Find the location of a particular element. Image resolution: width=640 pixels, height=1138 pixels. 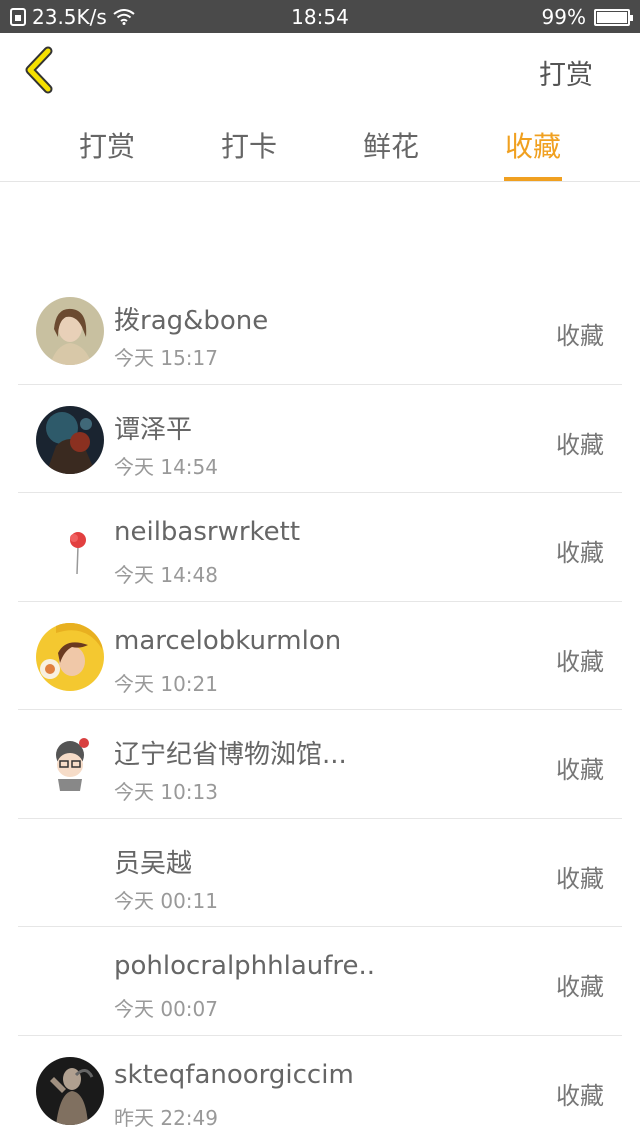

user-name: 谭泽平 is located at coordinates (153, 429).